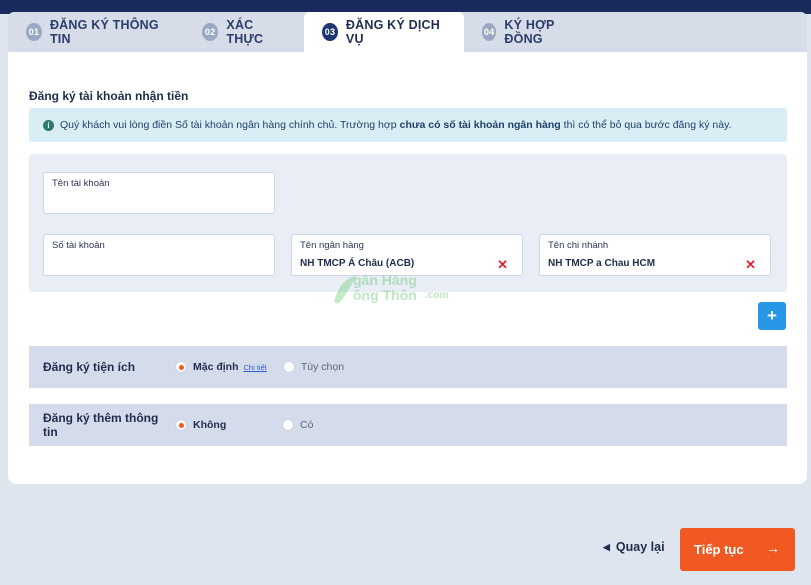 Image resolution: width=811 pixels, height=585 pixels. I want to click on add-account-button: +, so click(772, 316).